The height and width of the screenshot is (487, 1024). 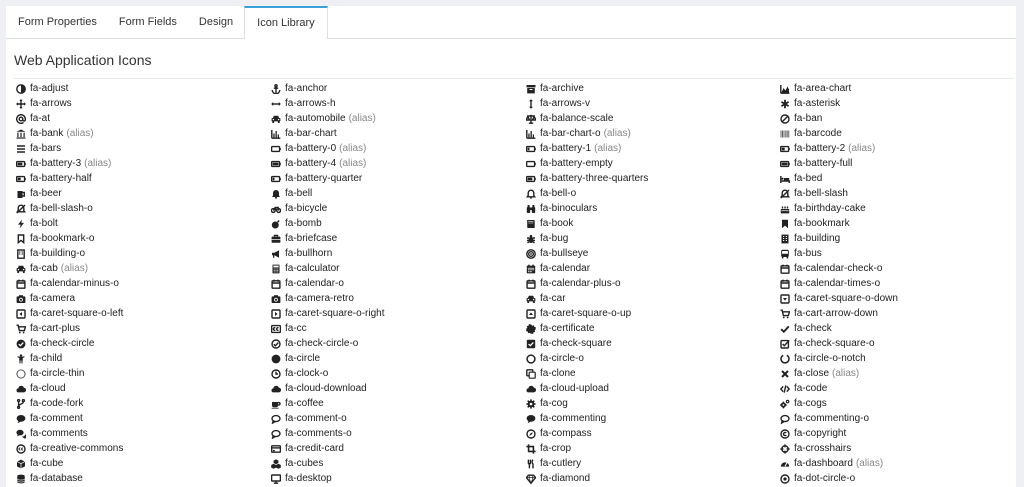 I want to click on icon-list-item: fa-birthday-cake, so click(x=895, y=208).